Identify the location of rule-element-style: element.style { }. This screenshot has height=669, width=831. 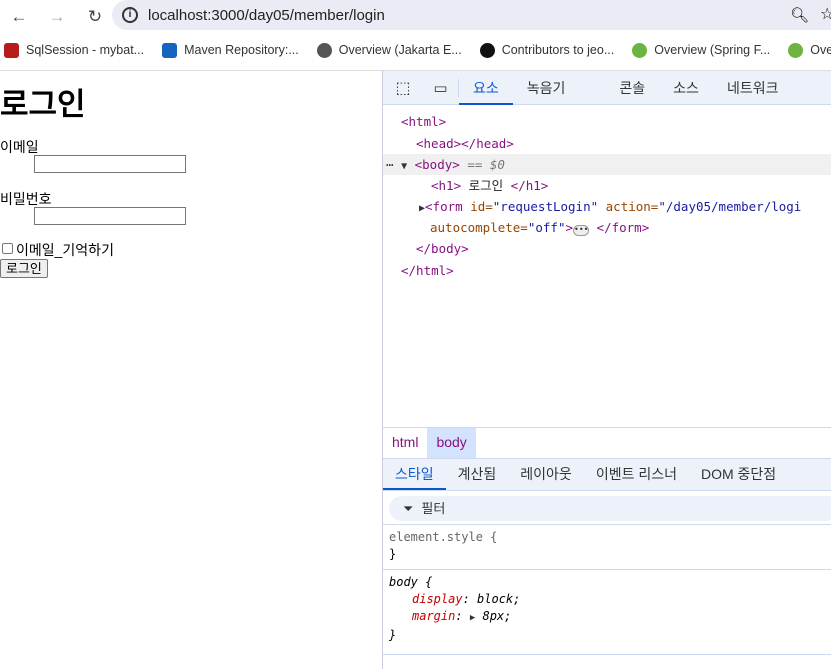
(607, 546).